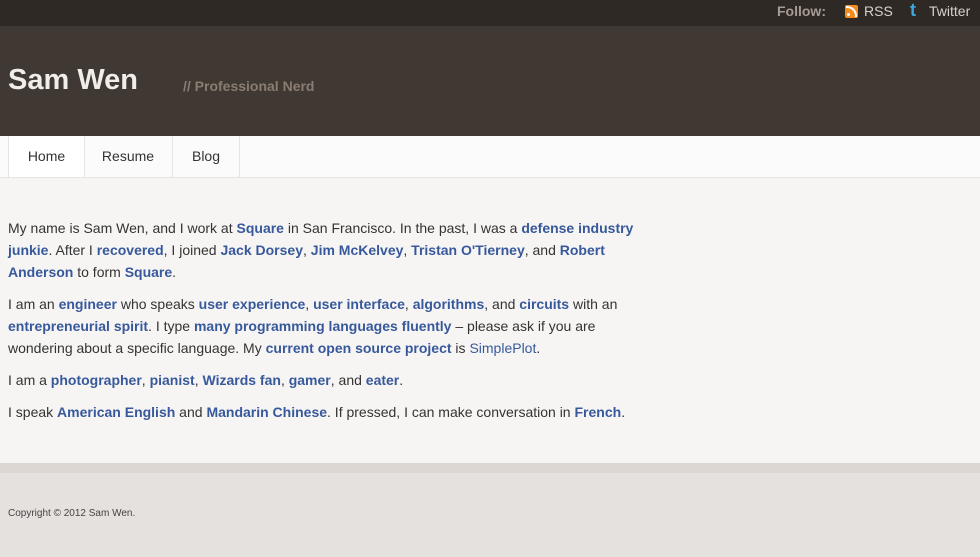 The height and width of the screenshot is (557, 980). I want to click on link-recovered: recovered, so click(130, 250).